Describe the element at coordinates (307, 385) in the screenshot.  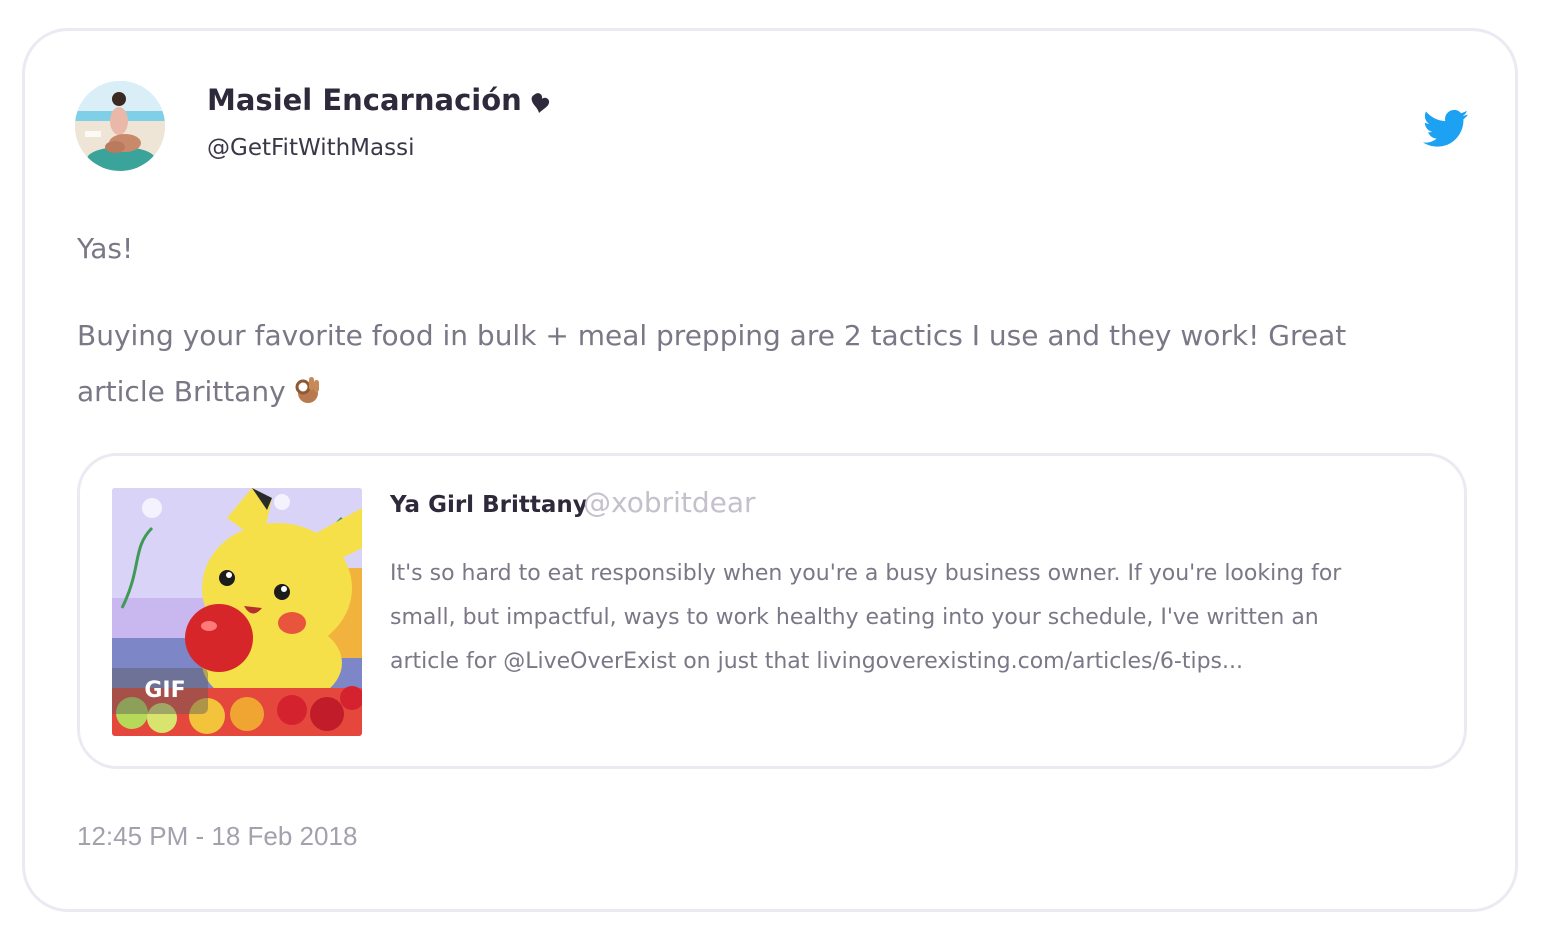
I see `ok-hand-emoji-icon` at that location.